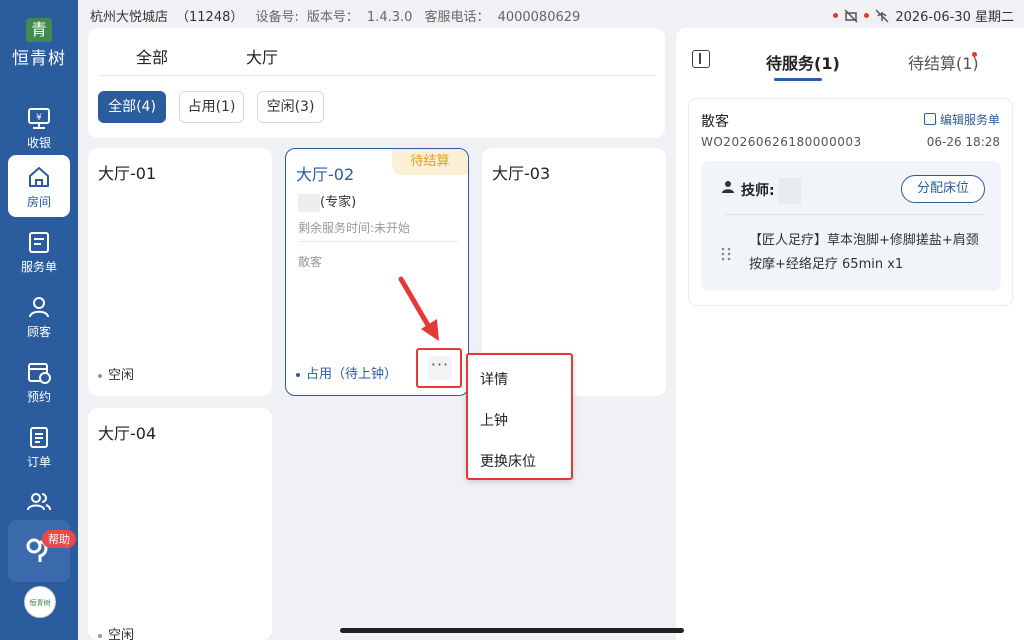 This screenshot has width=1024, height=640. Describe the element at coordinates (327, 201) in the screenshot. I see `technician-line: (专家)` at that location.